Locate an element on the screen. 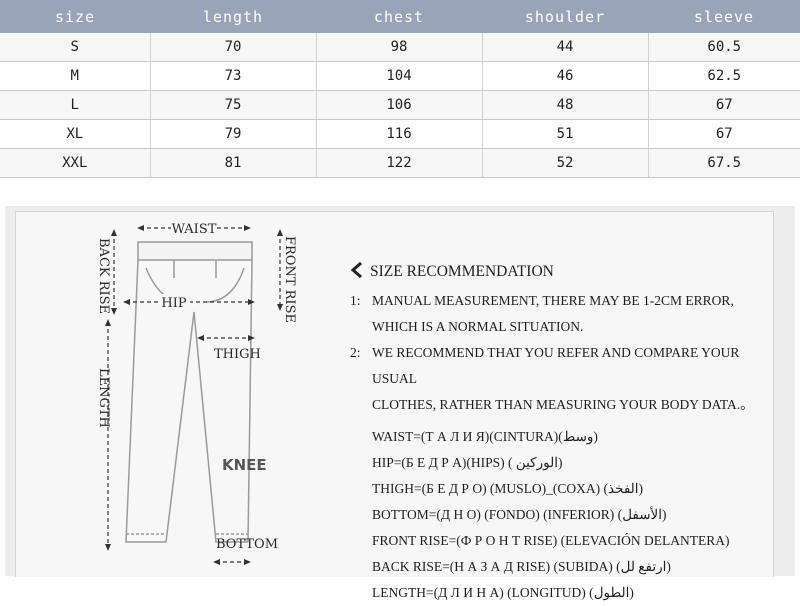 The image size is (800, 606). measurement-arrows is located at coordinates (194, 395).